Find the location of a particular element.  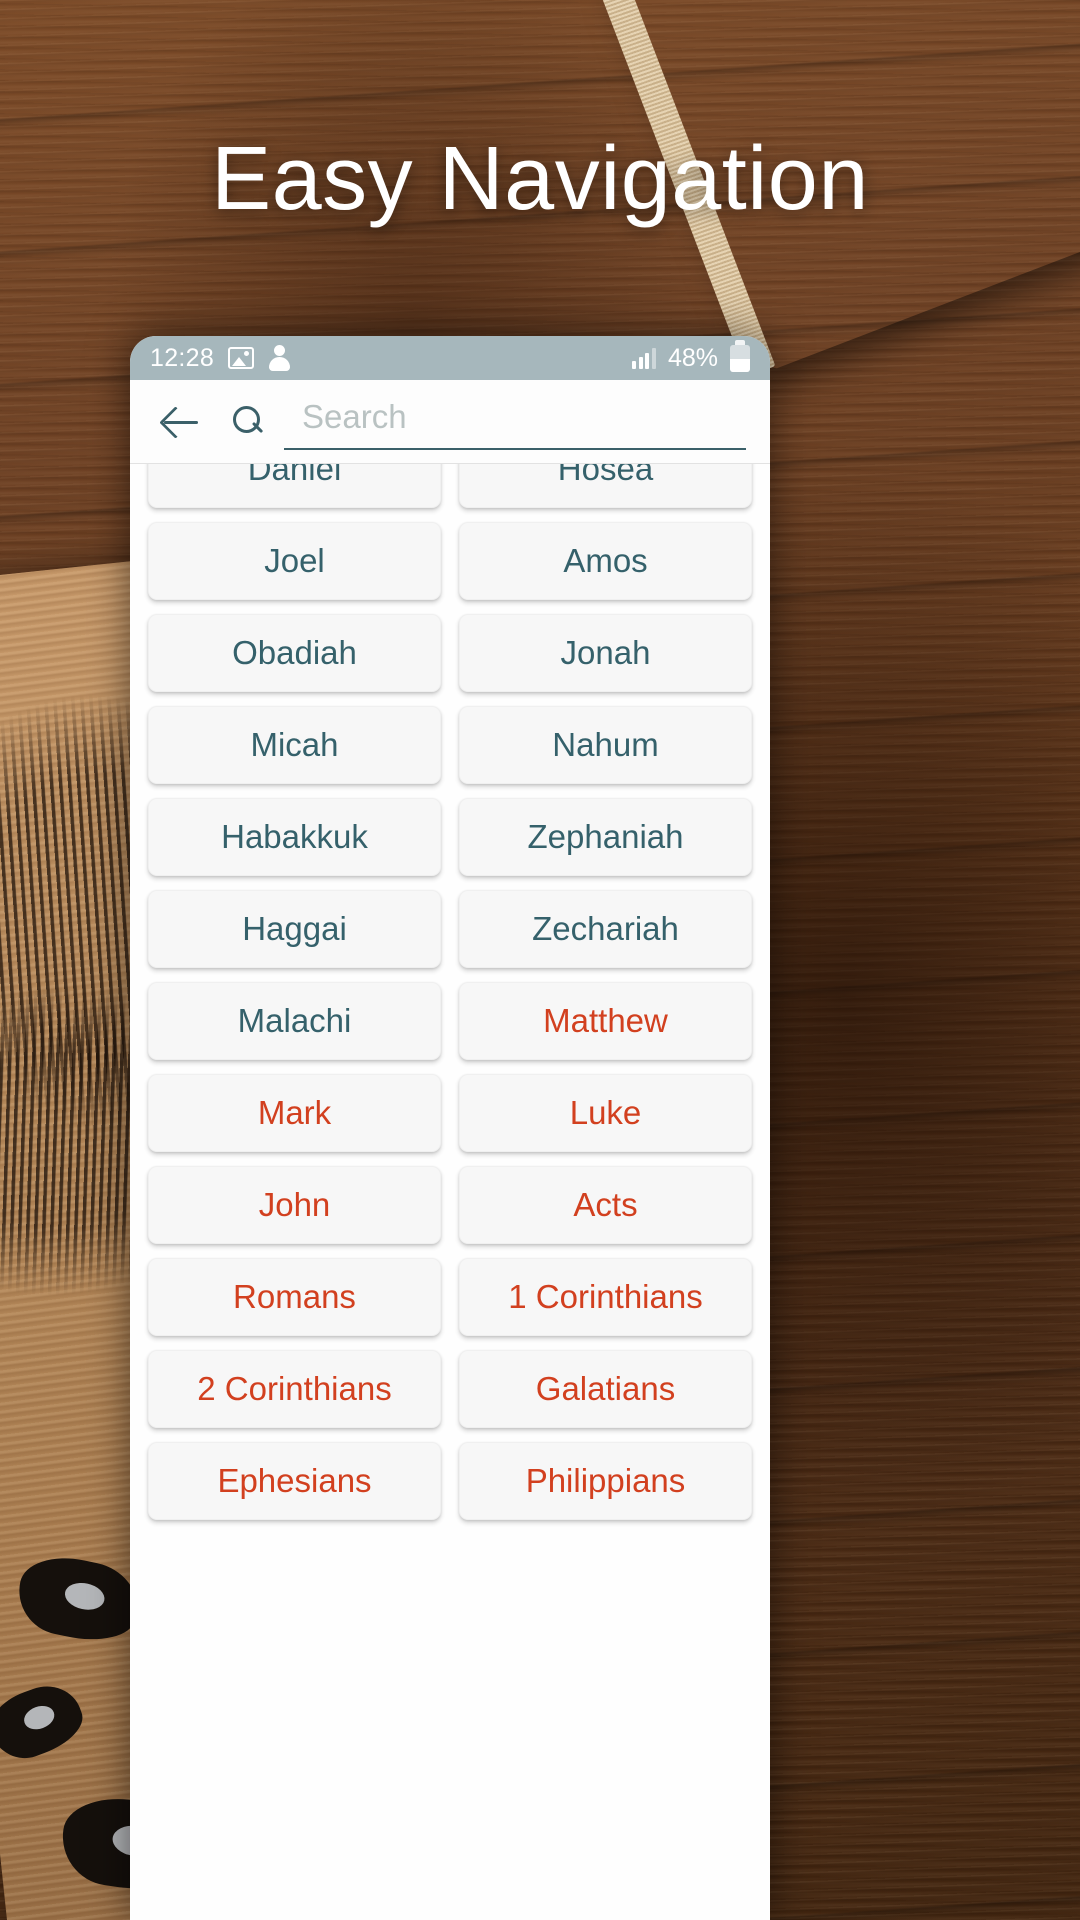

book-button: Amos is located at coordinates (605, 561).